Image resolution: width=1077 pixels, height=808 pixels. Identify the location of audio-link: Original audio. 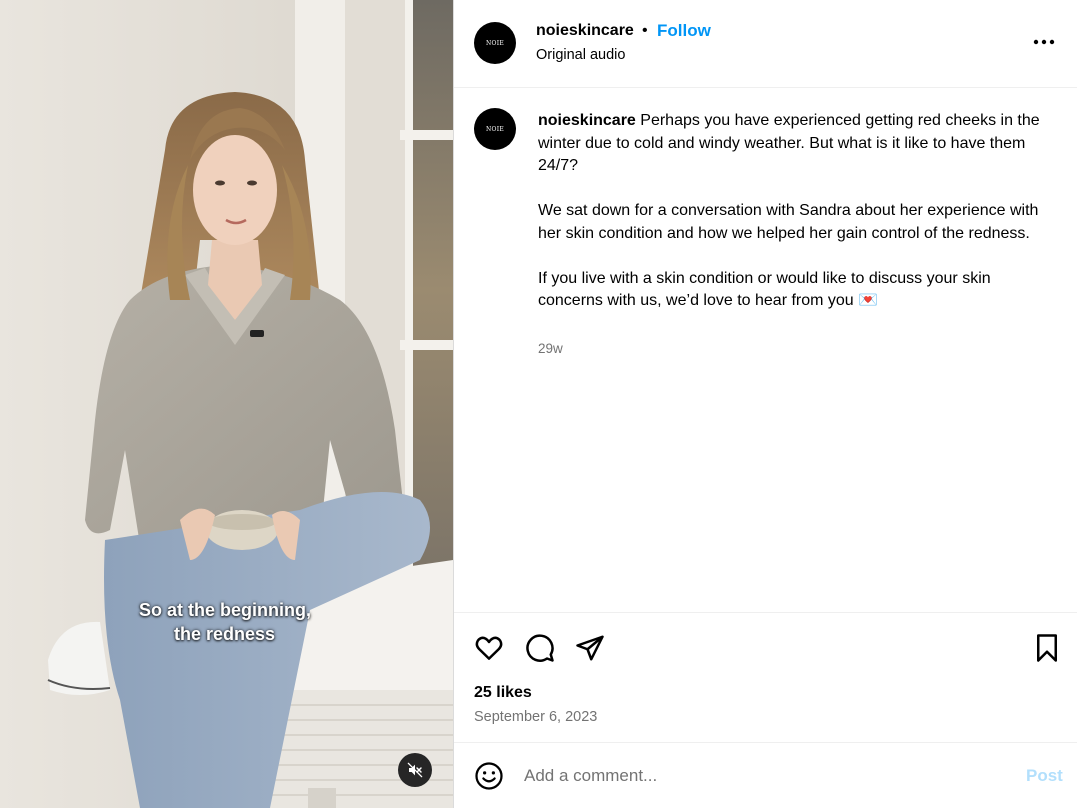
(580, 55).